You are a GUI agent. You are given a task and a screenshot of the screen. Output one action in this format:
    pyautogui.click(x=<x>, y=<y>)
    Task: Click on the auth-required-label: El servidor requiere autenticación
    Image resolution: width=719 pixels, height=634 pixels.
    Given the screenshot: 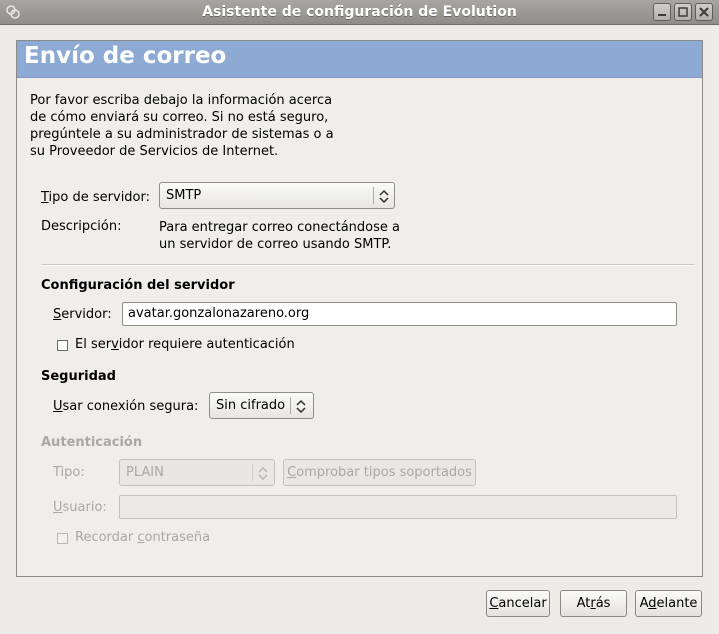 What is the action you would take?
    pyautogui.click(x=185, y=344)
    